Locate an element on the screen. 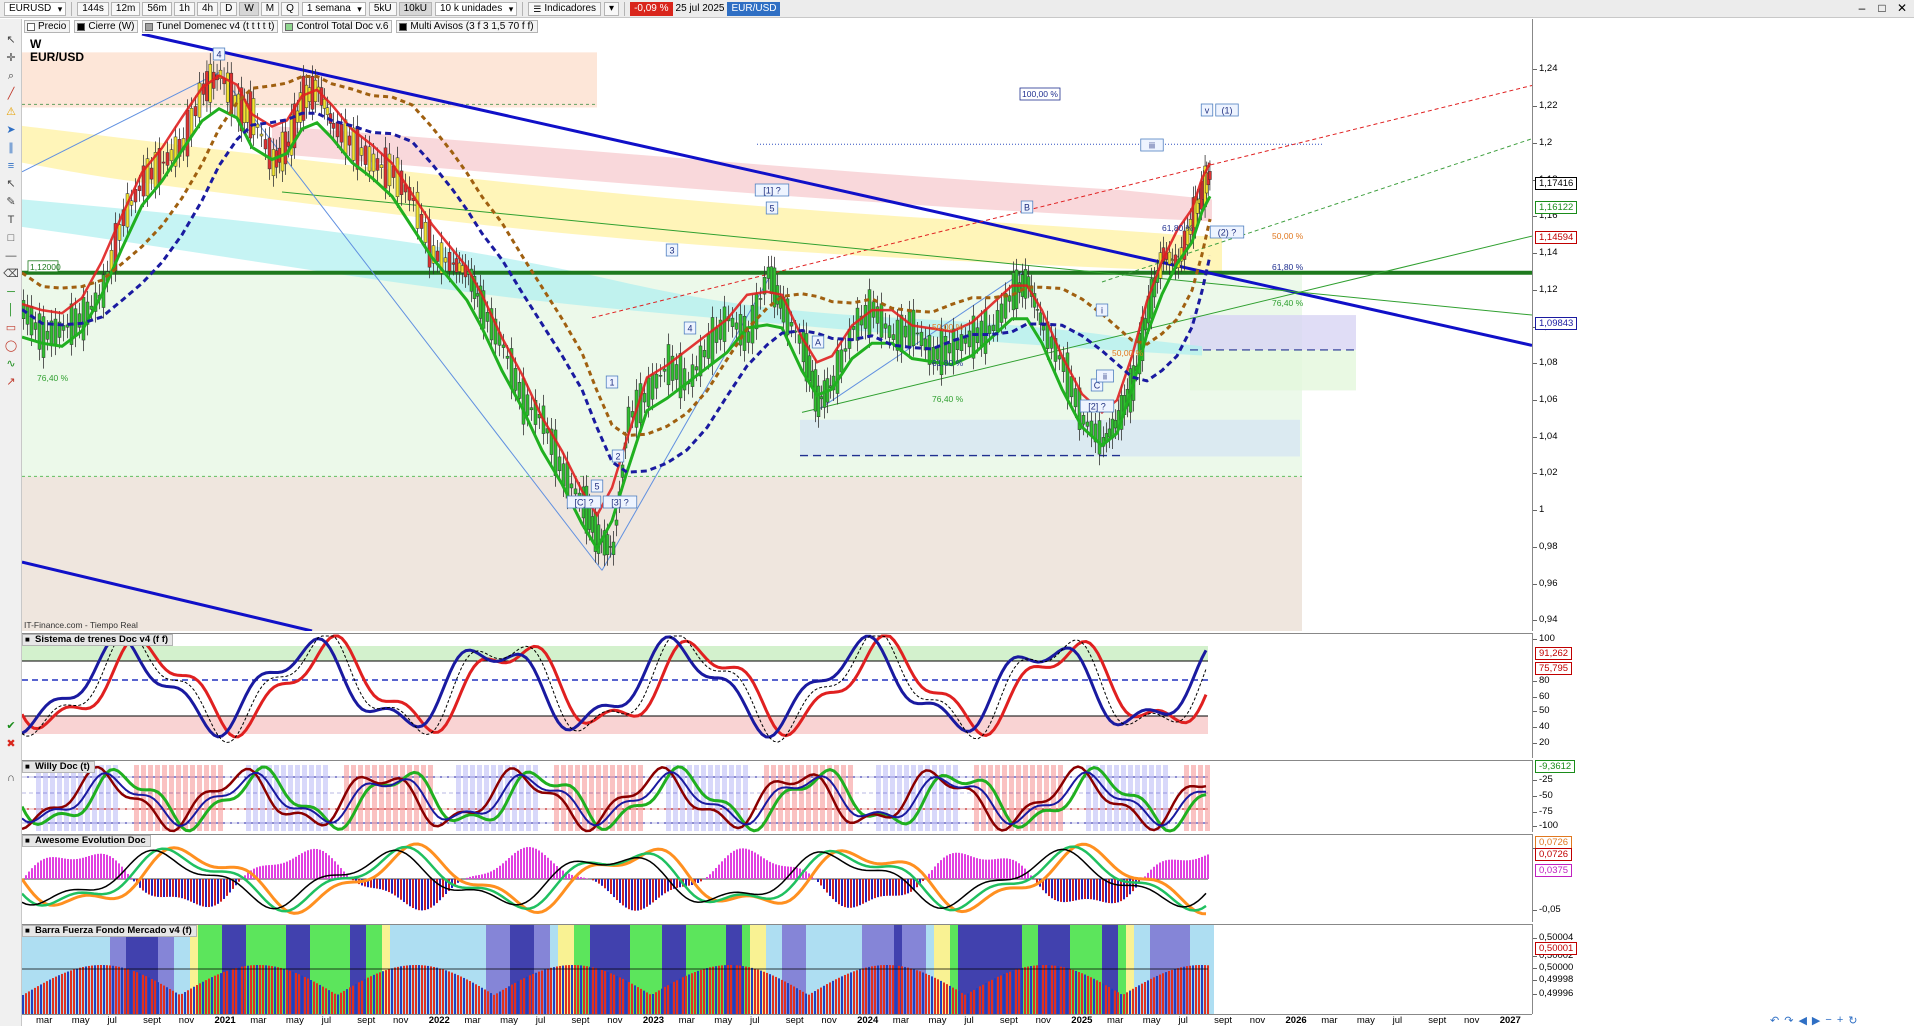  unit-button-5ku: 5kU is located at coordinates (382, 8).